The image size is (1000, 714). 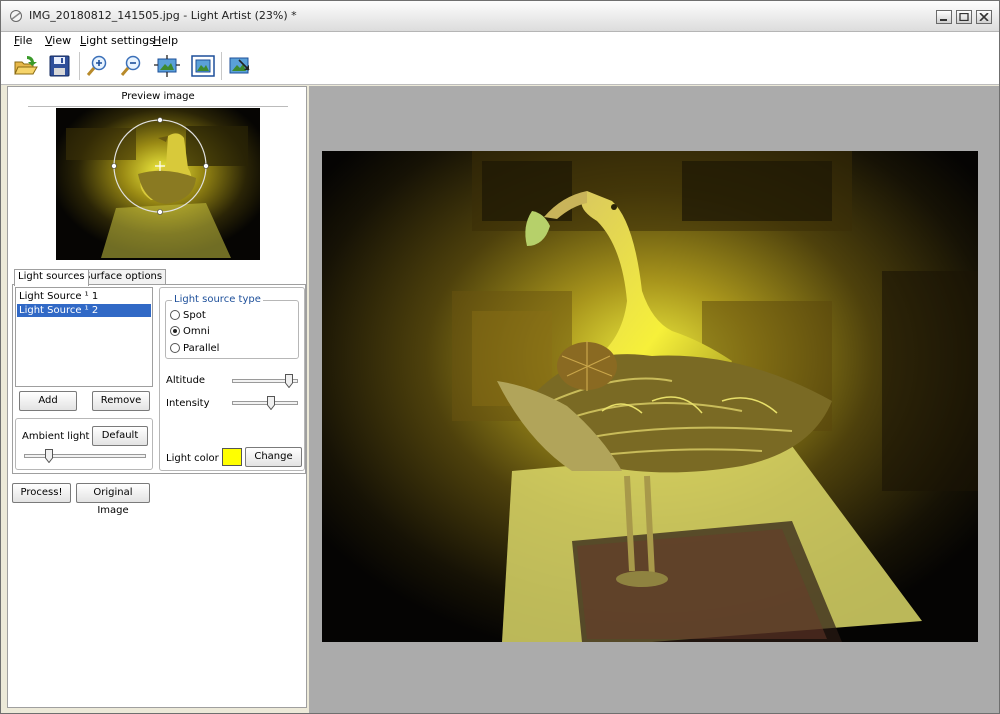 I want to click on ambient-light-slider-thumb, so click(x=48, y=456).